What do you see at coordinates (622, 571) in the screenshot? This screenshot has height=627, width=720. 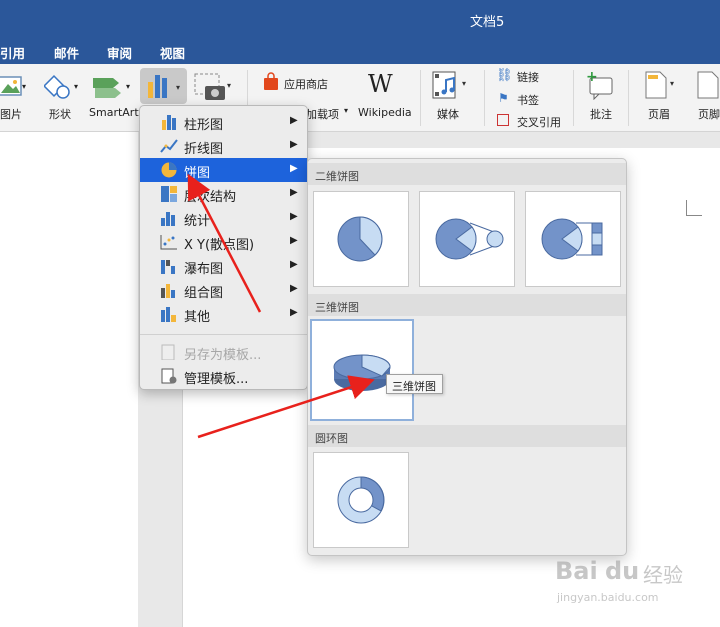 I see `watermark-brand2: du` at bounding box center [622, 571].